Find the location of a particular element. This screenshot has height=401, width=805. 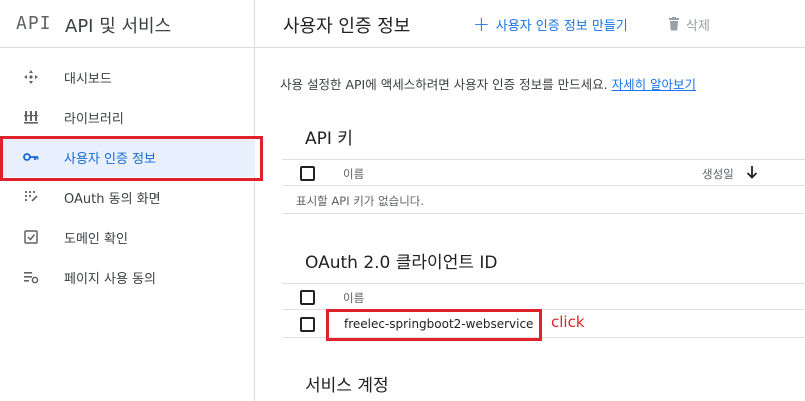

sidebar-item-label: 라이브러리 is located at coordinates (94, 119).